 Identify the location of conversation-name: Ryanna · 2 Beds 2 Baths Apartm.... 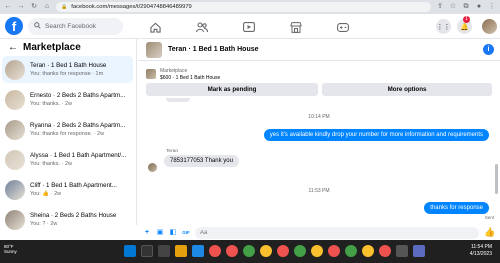
(78, 125).